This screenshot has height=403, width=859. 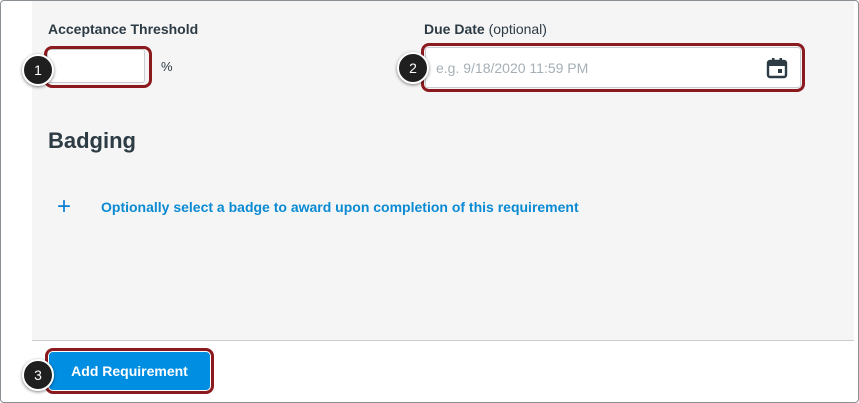 What do you see at coordinates (92, 140) in the screenshot?
I see `badging-heading: Badging` at bounding box center [92, 140].